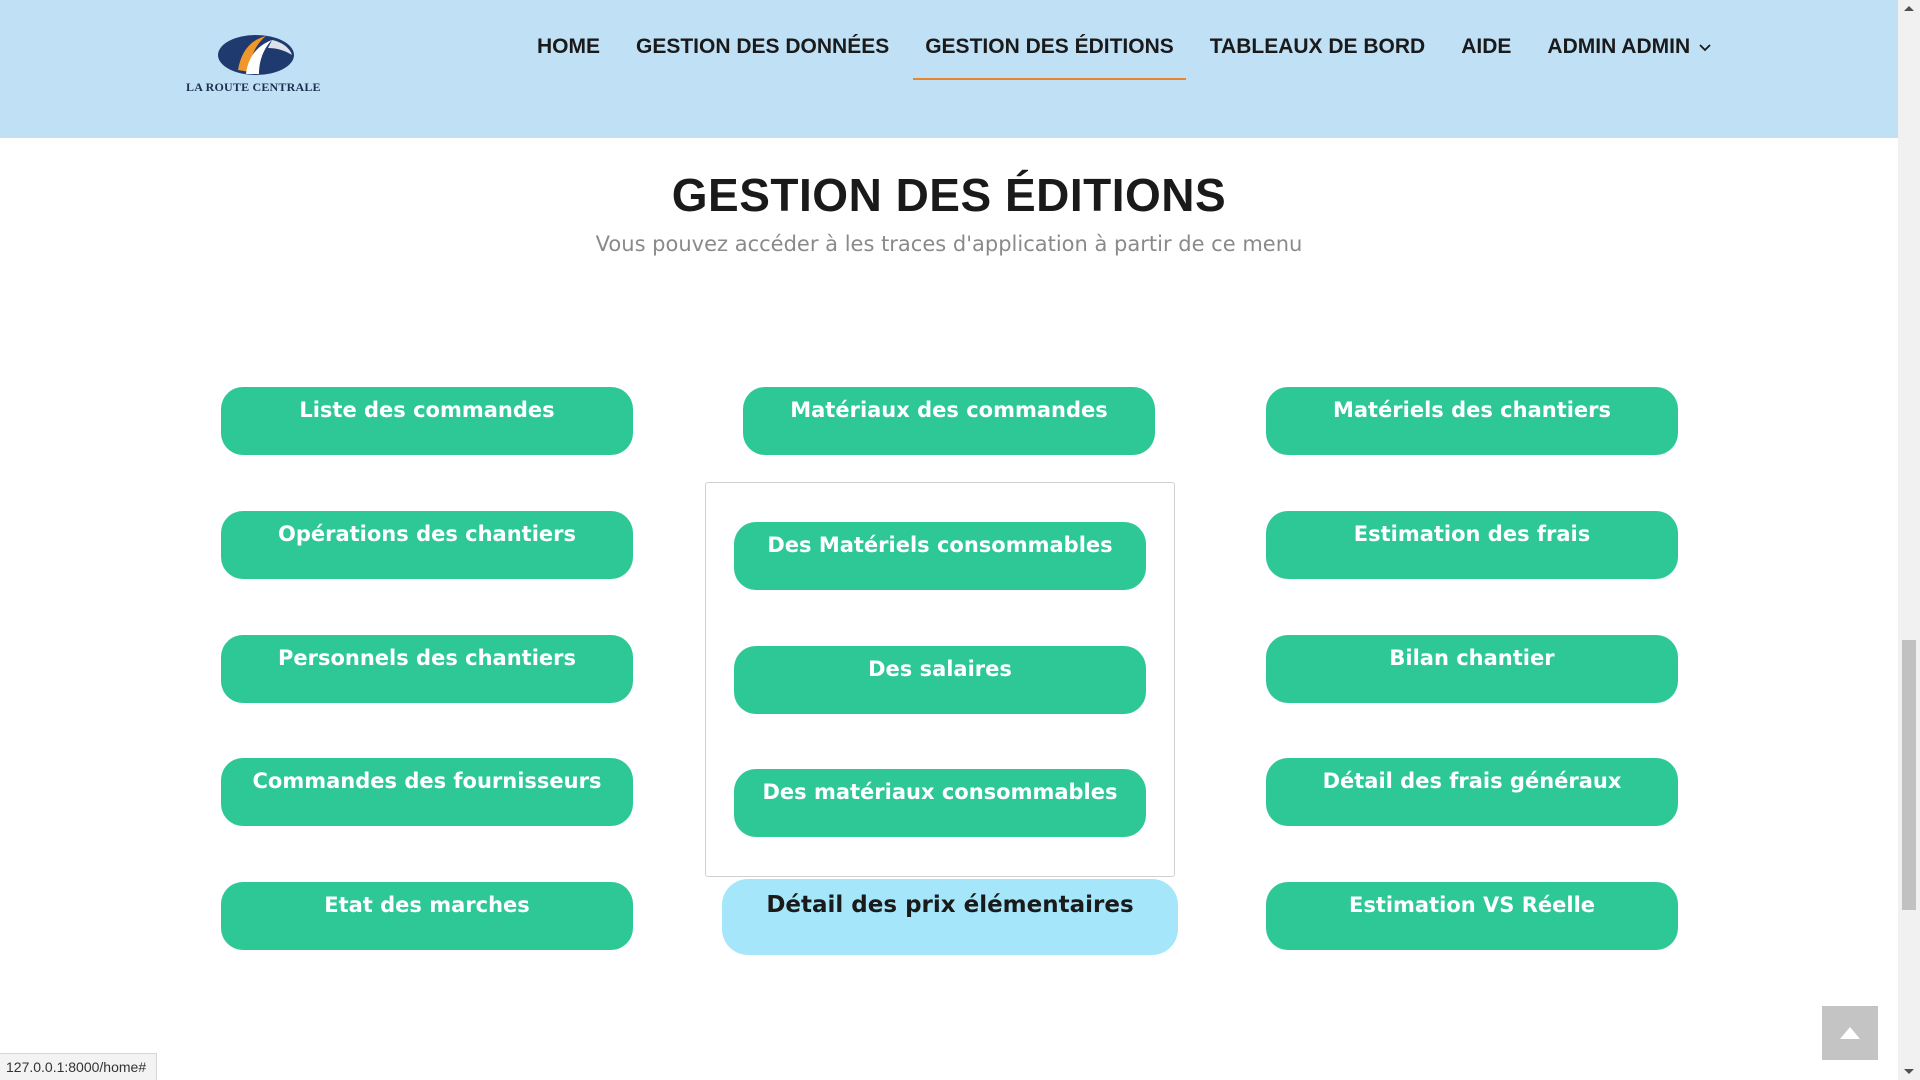 This screenshot has width=1920, height=1080. Describe the element at coordinates (253, 87) in the screenshot. I see `logo-text: LA ROUTE CENTRALE` at that location.